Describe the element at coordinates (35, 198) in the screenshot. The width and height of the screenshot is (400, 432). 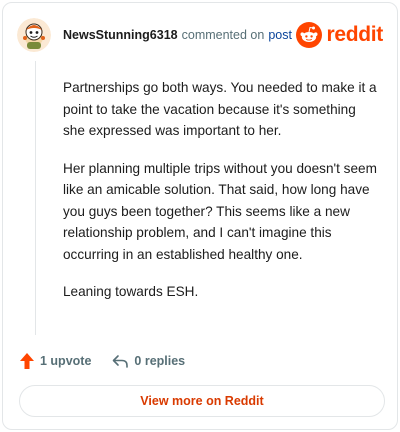
I see `thread-line` at that location.